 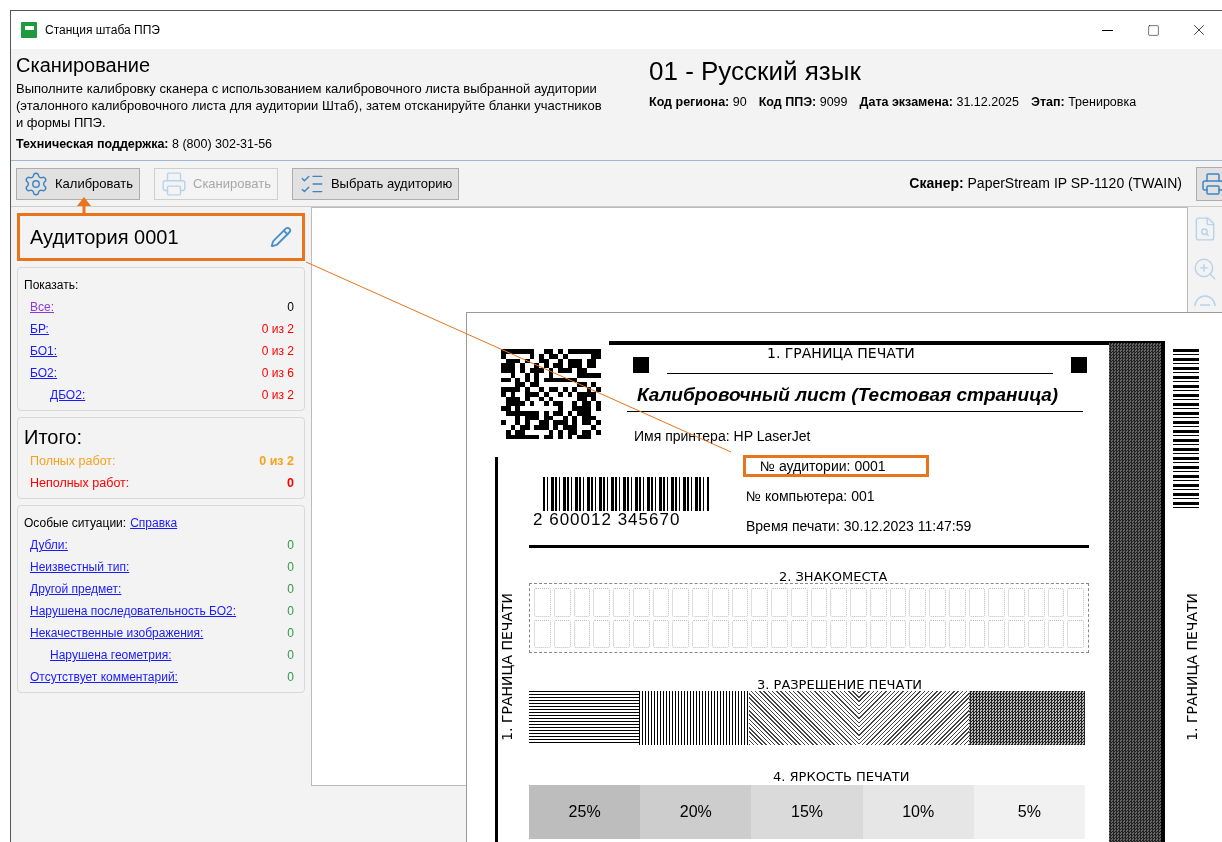 What do you see at coordinates (68, 395) in the screenshot?
I see `filter-link: ДБО2:` at bounding box center [68, 395].